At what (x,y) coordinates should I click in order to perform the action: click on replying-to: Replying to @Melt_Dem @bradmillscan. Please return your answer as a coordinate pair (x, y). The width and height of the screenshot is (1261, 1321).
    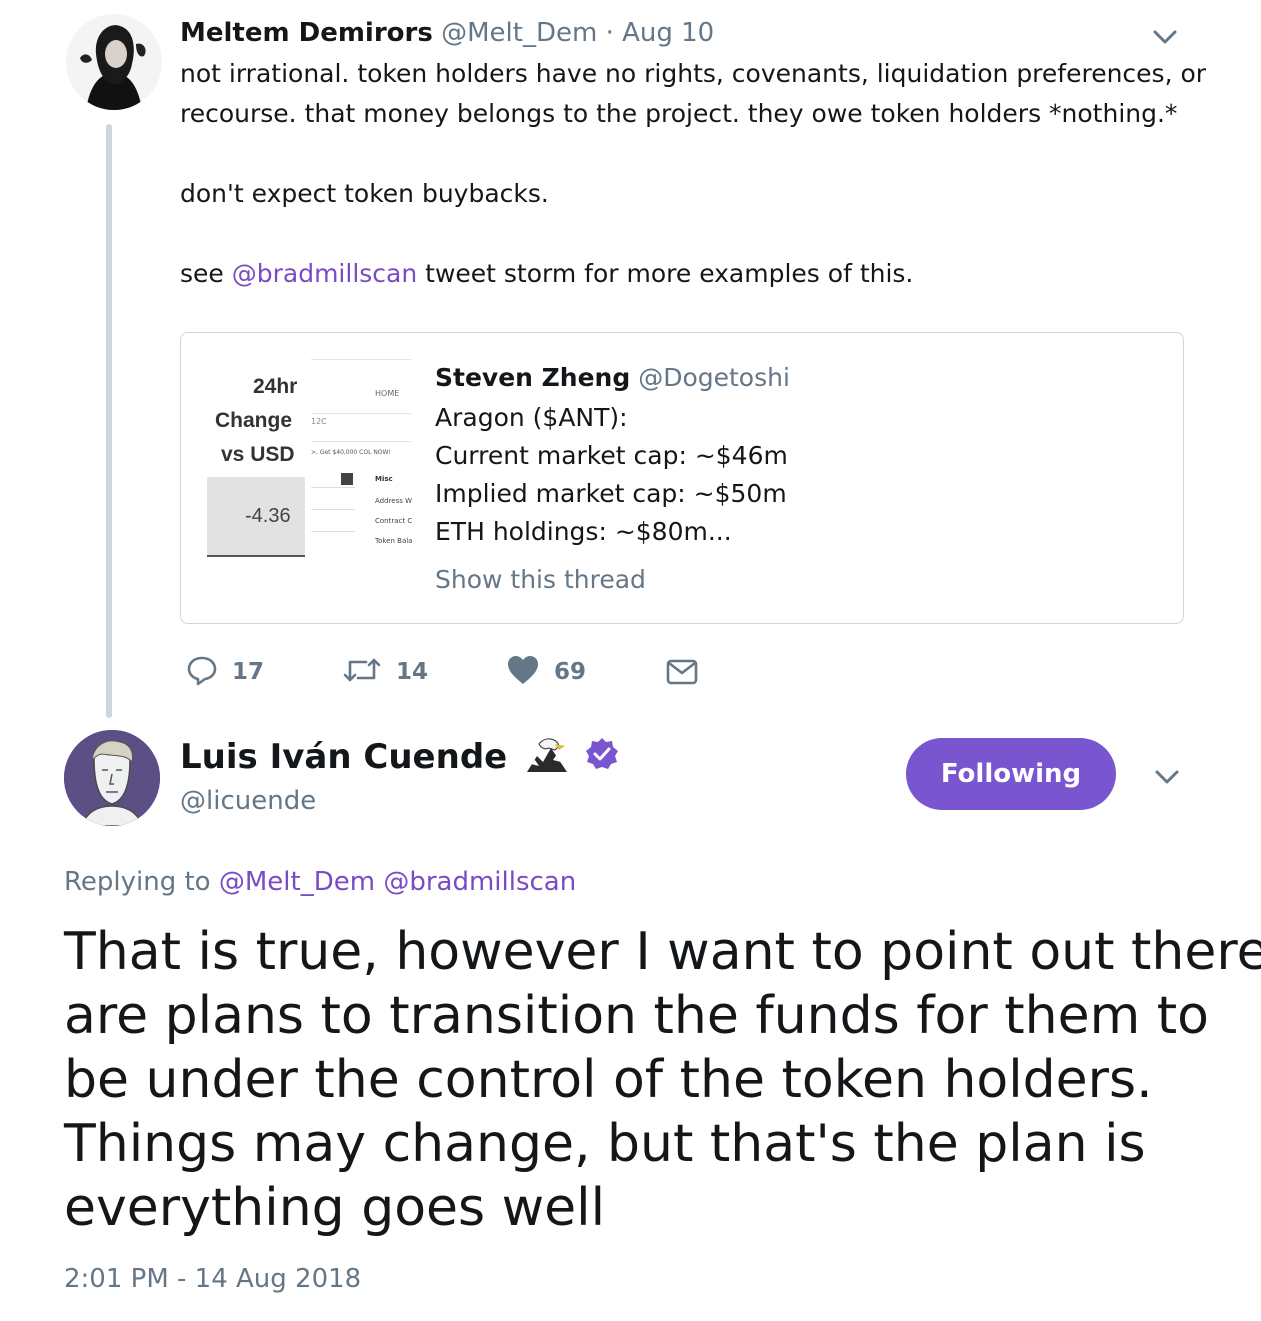
    Looking at the image, I should click on (320, 882).